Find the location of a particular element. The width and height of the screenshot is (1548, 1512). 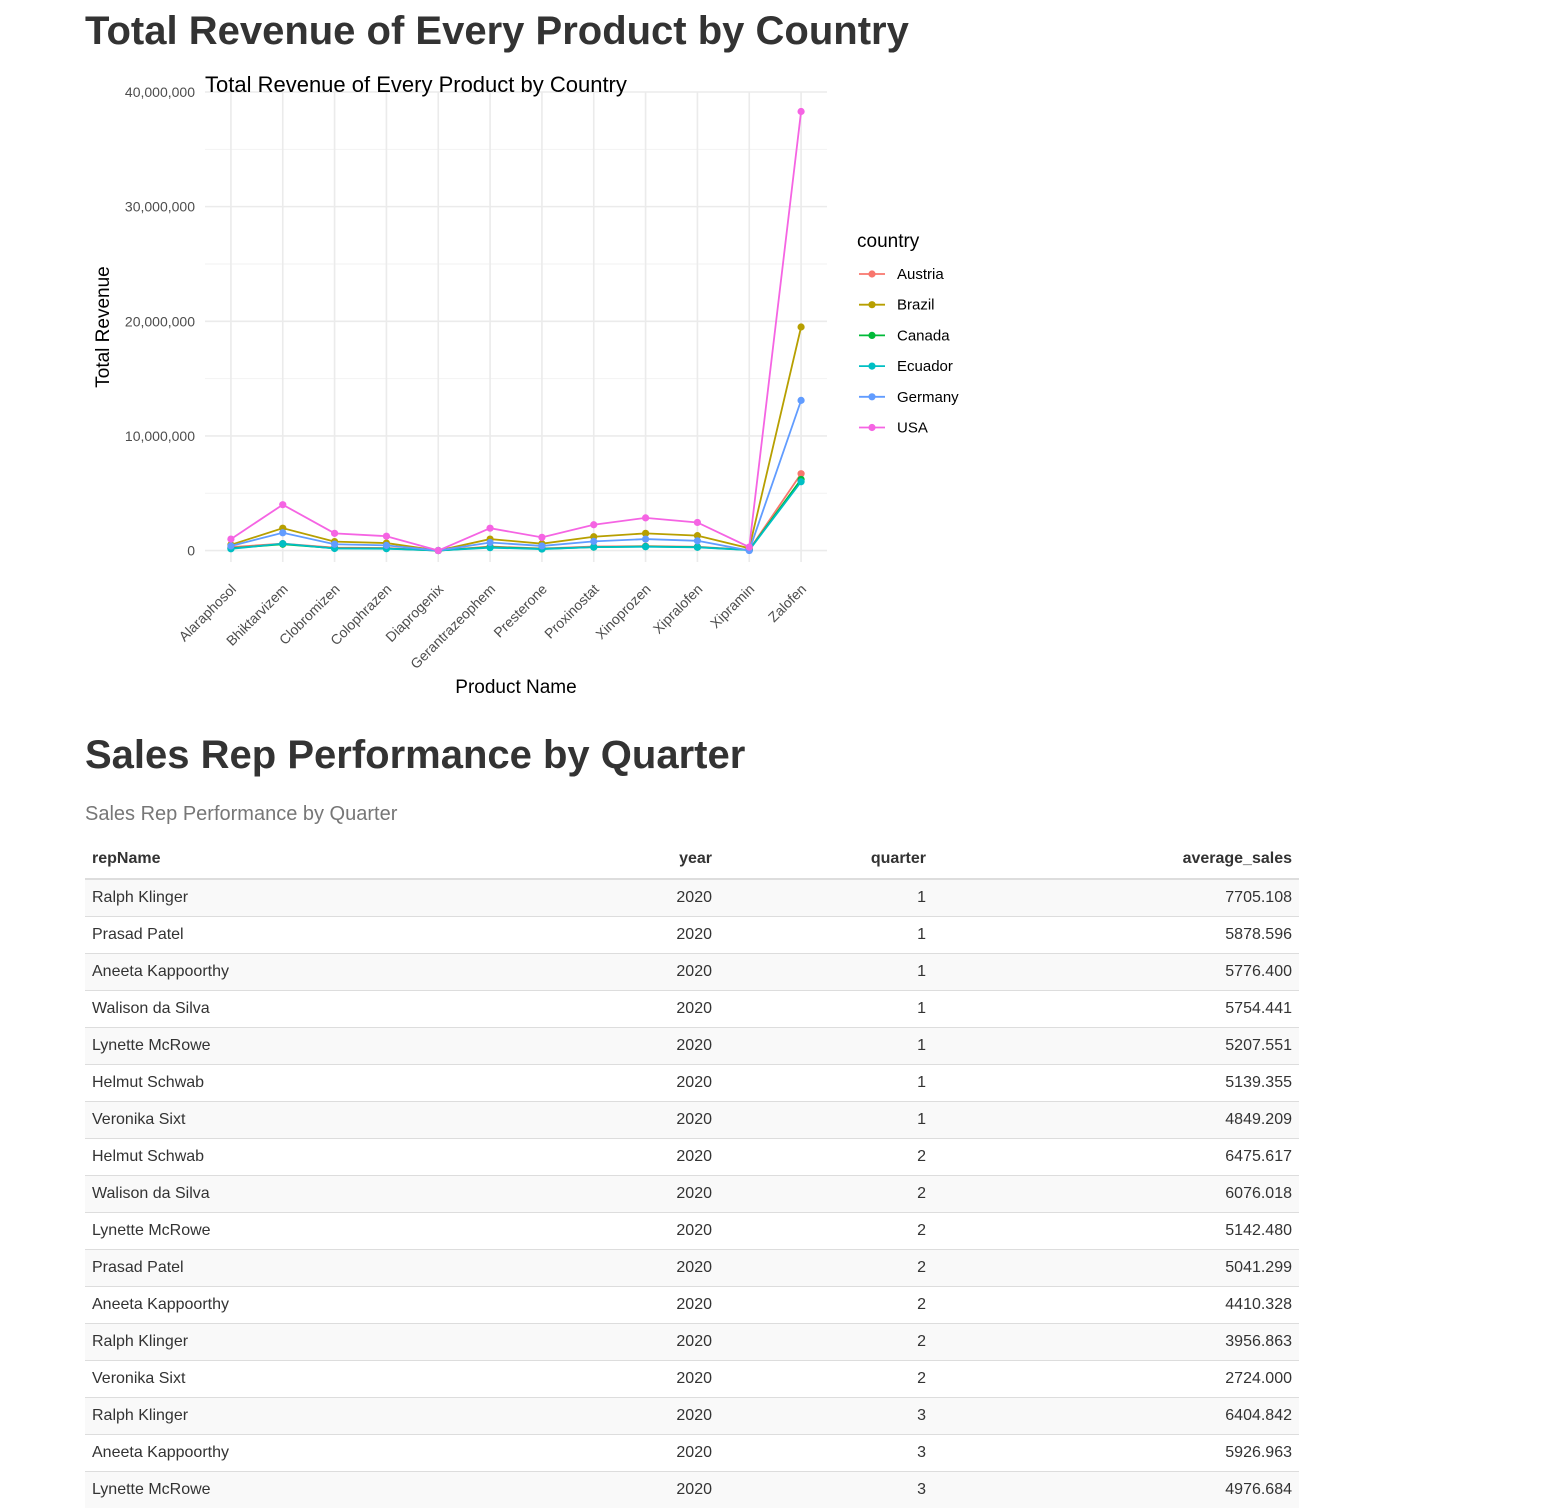

series-line-brazil is located at coordinates (516, 439).